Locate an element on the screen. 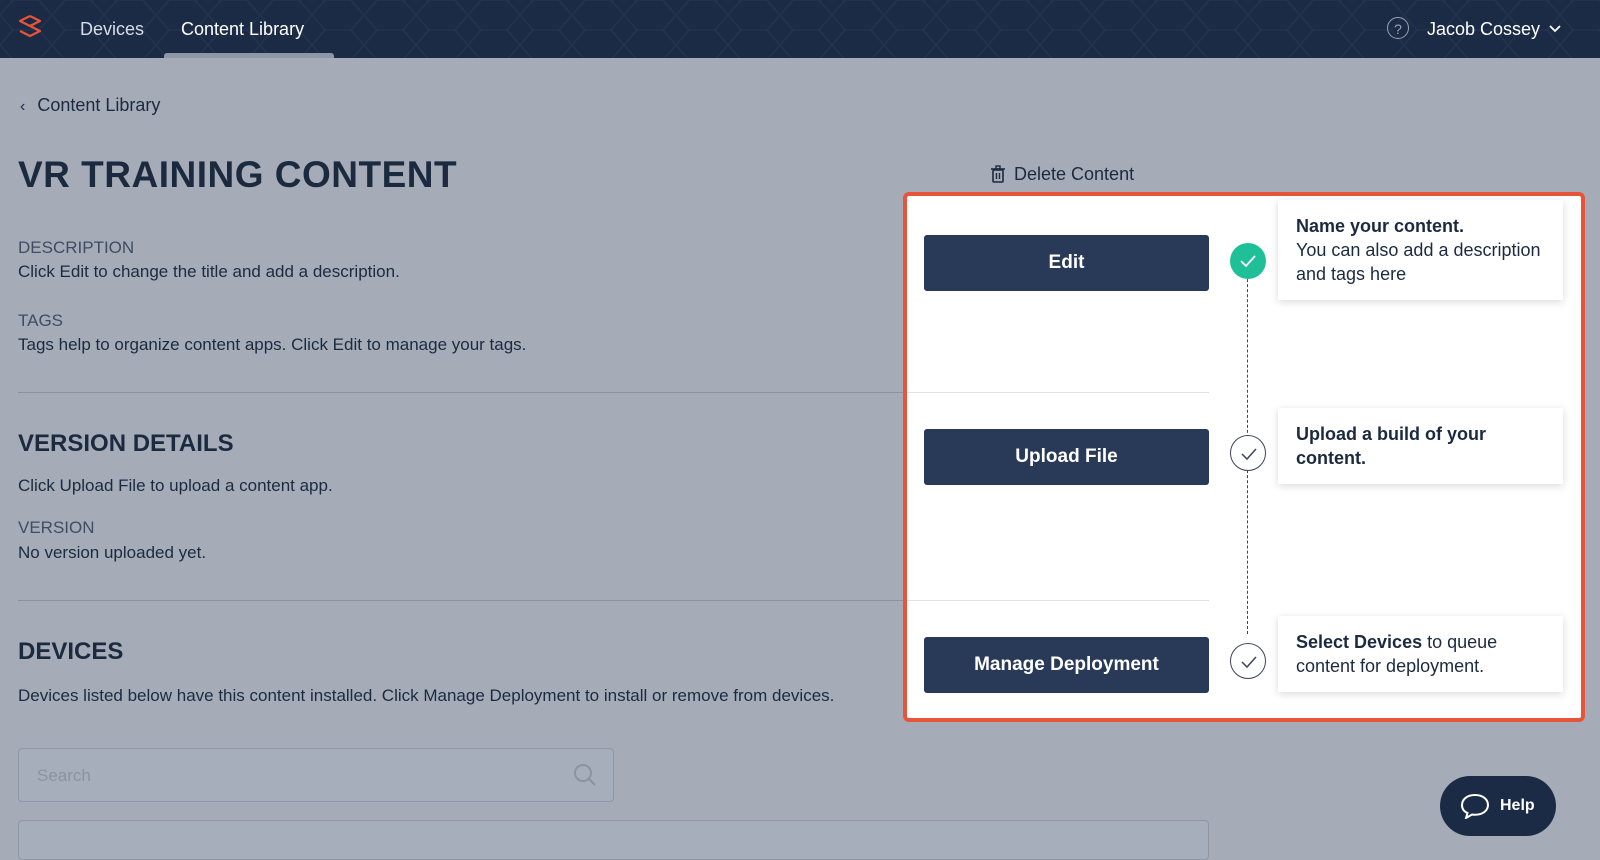 The height and width of the screenshot is (860, 1600). user-menu-name: Jacob Cossey is located at coordinates (1483, 29).